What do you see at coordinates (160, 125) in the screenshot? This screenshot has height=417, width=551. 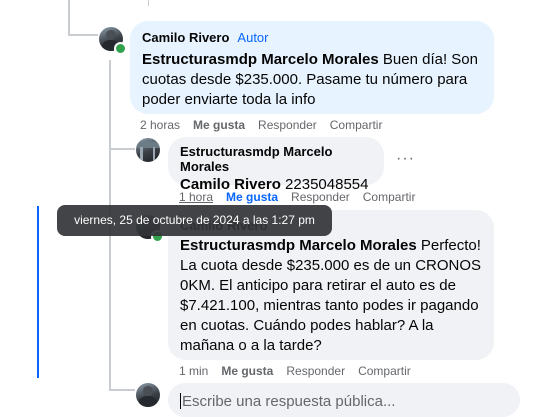 I see `comment-timestamp: 2 horas` at bounding box center [160, 125].